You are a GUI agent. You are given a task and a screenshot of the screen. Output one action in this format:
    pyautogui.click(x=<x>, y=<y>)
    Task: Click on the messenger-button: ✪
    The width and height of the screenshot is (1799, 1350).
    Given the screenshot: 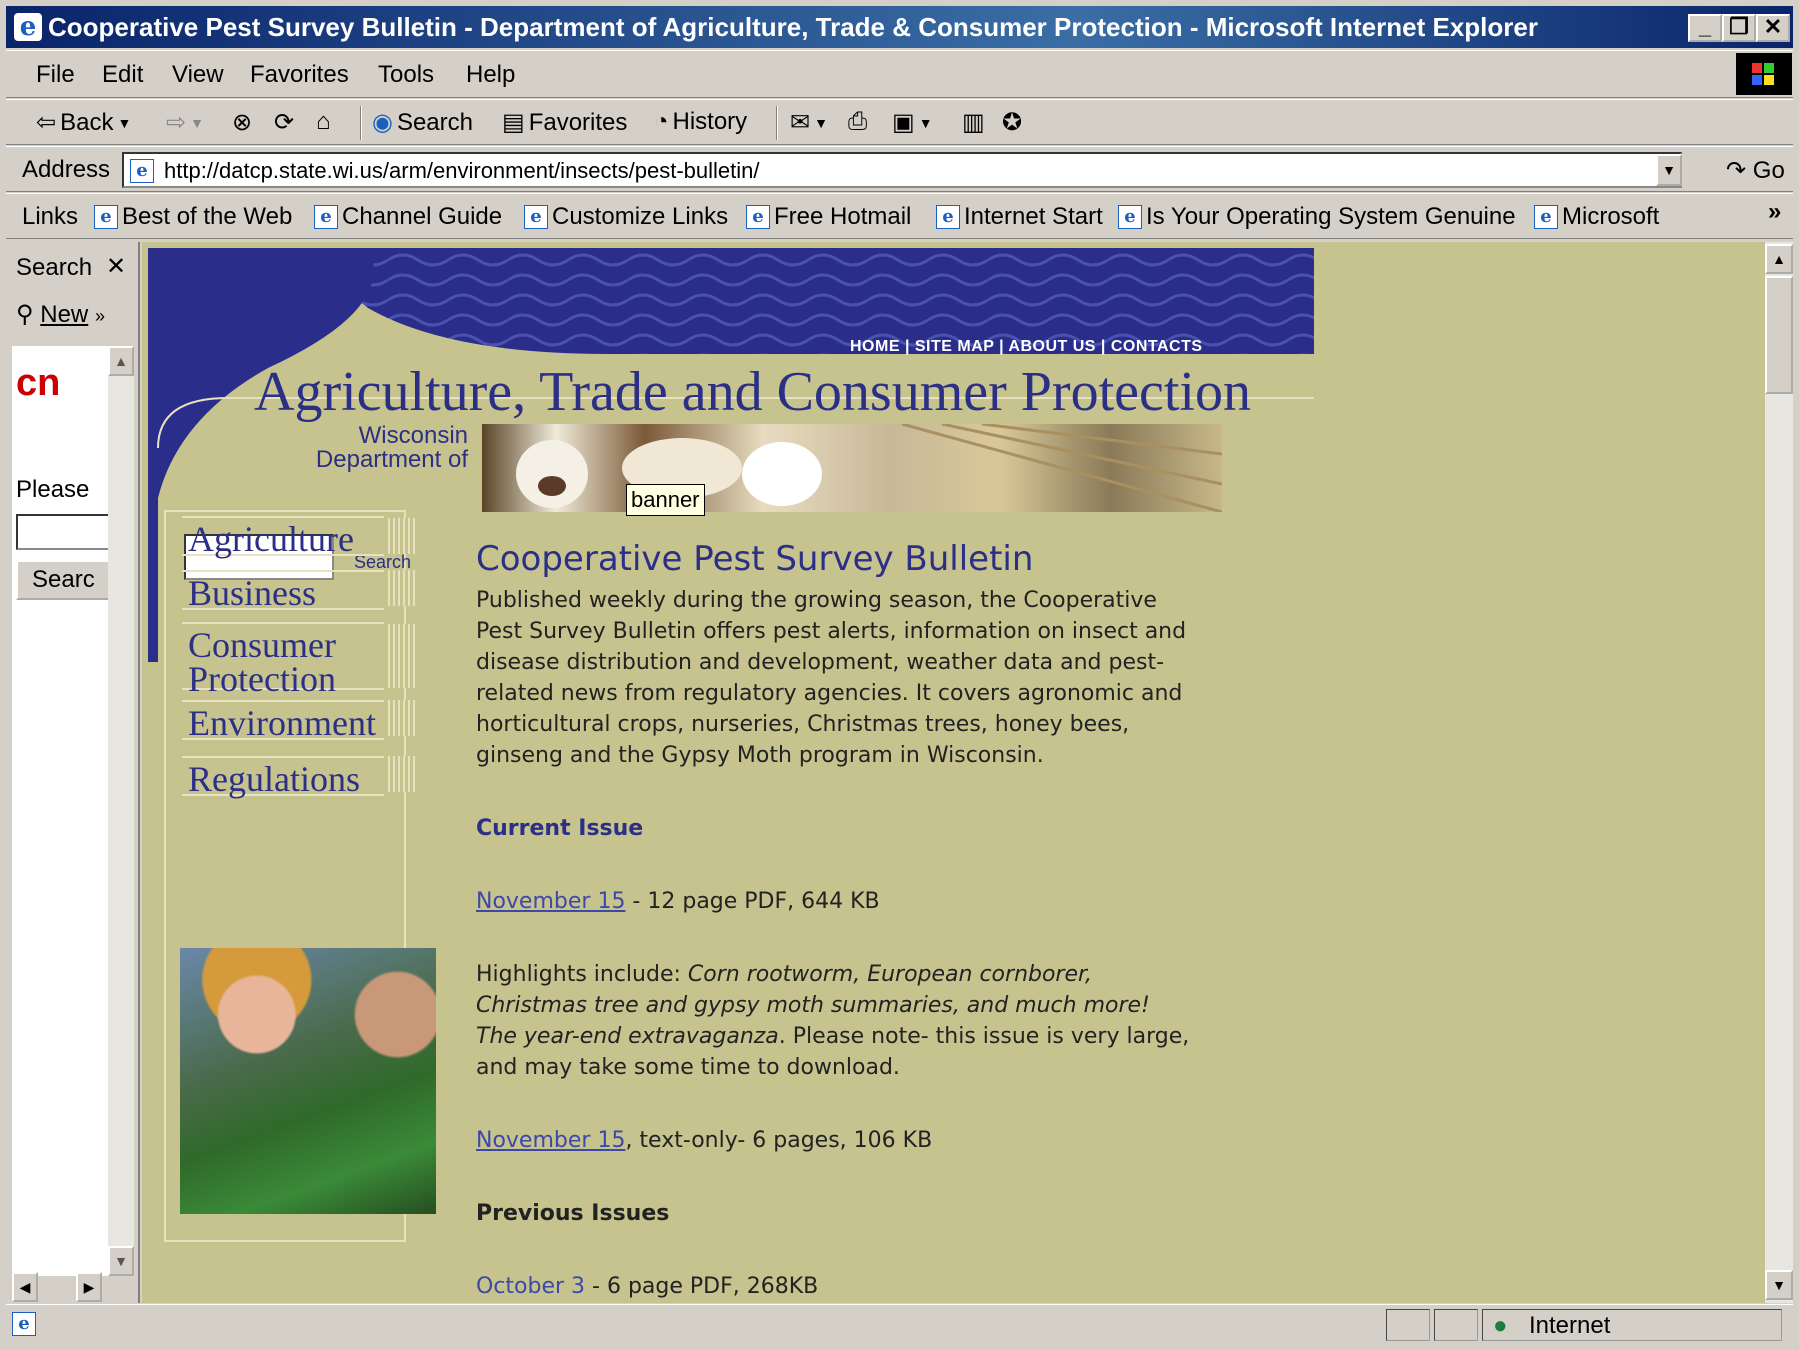 What is the action you would take?
    pyautogui.click(x=1012, y=122)
    